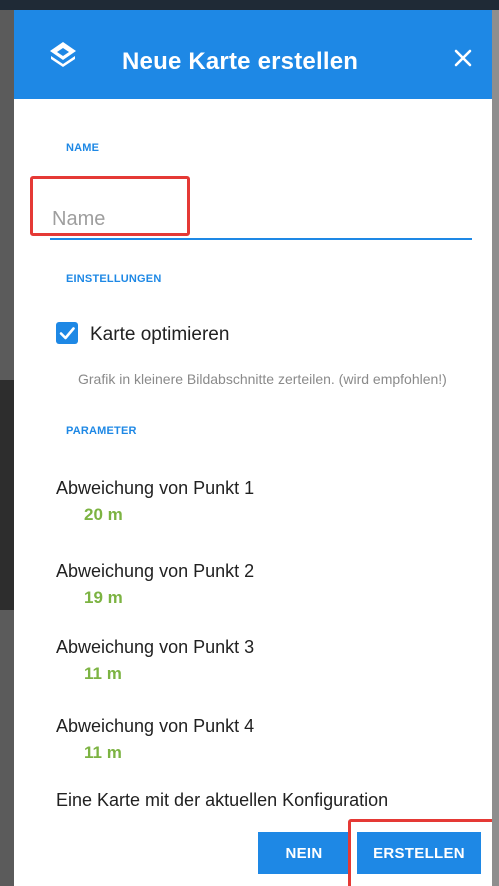 This screenshot has height=886, width=499. Describe the element at coordinates (63, 54) in the screenshot. I see `locus-logo-icon` at that location.